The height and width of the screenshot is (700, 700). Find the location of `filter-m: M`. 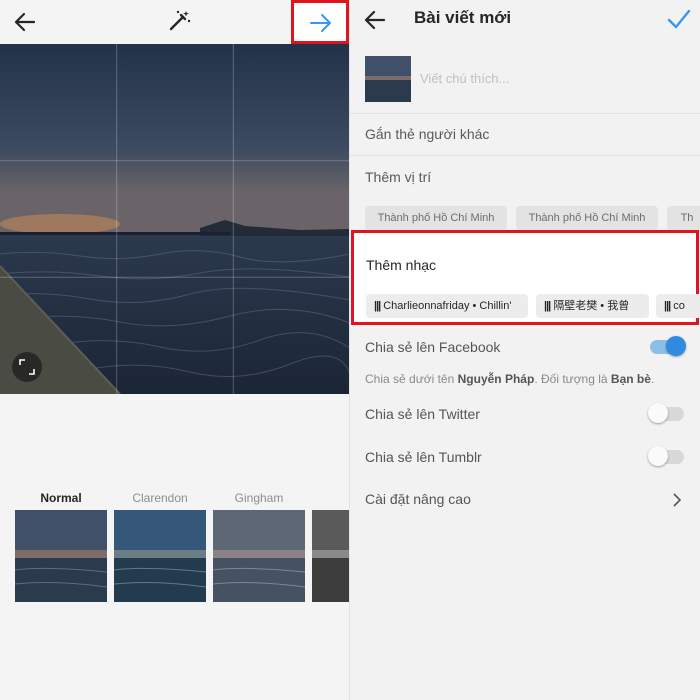

filter-m: M is located at coordinates (331, 545).